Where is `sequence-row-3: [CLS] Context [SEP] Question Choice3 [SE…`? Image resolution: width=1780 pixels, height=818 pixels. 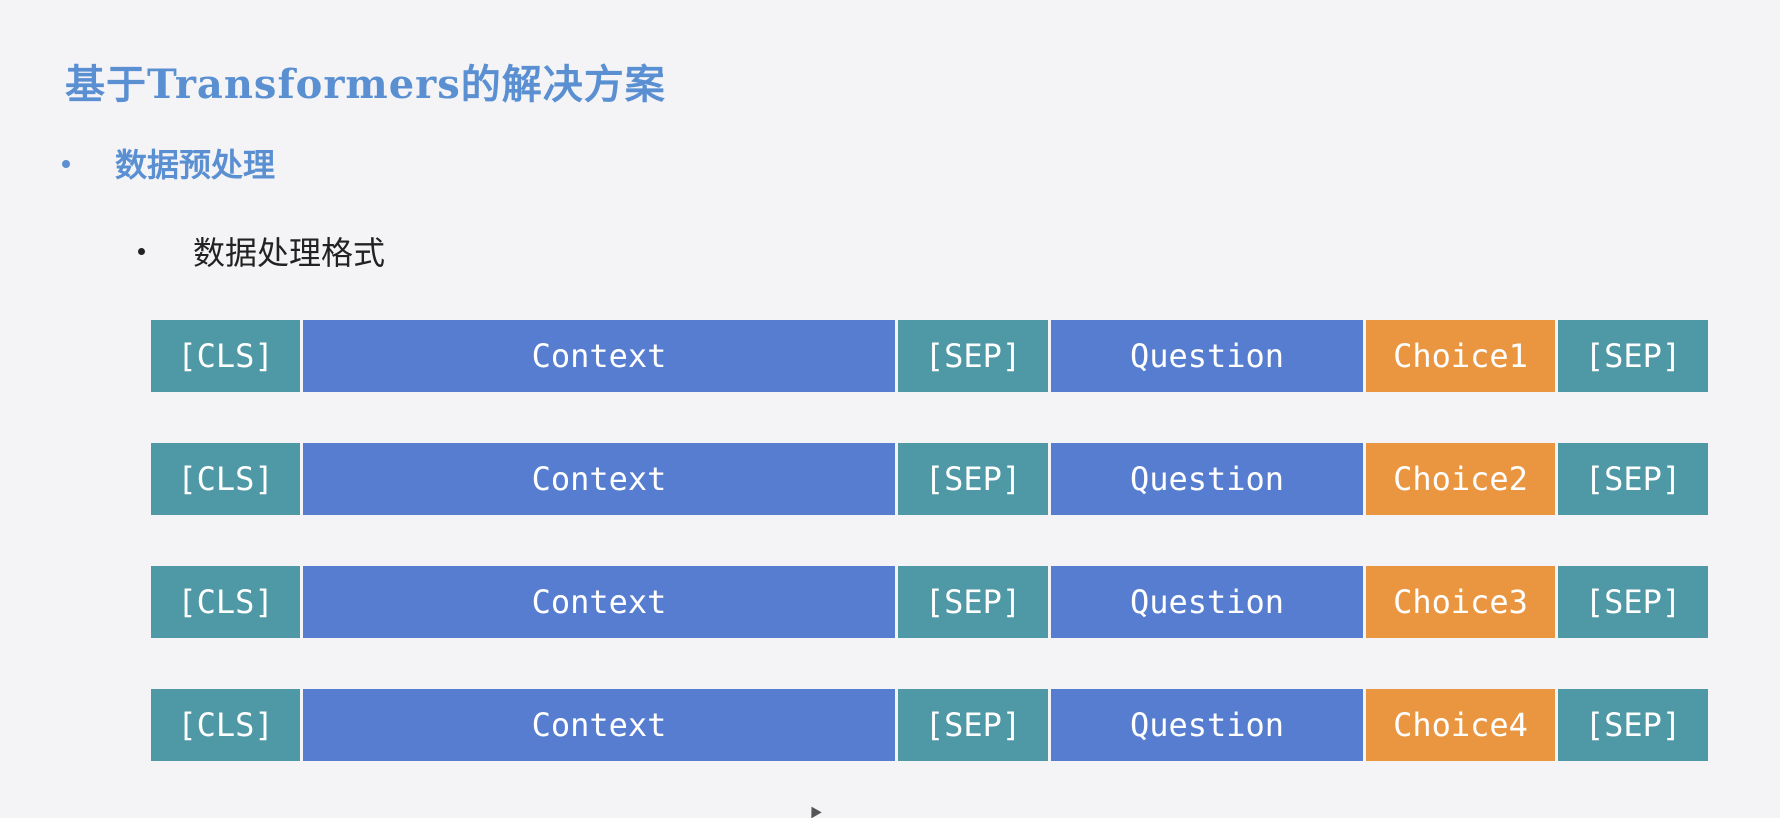 sequence-row-3: [CLS] Context [SEP] Question Choice3 [SE… is located at coordinates (929, 602).